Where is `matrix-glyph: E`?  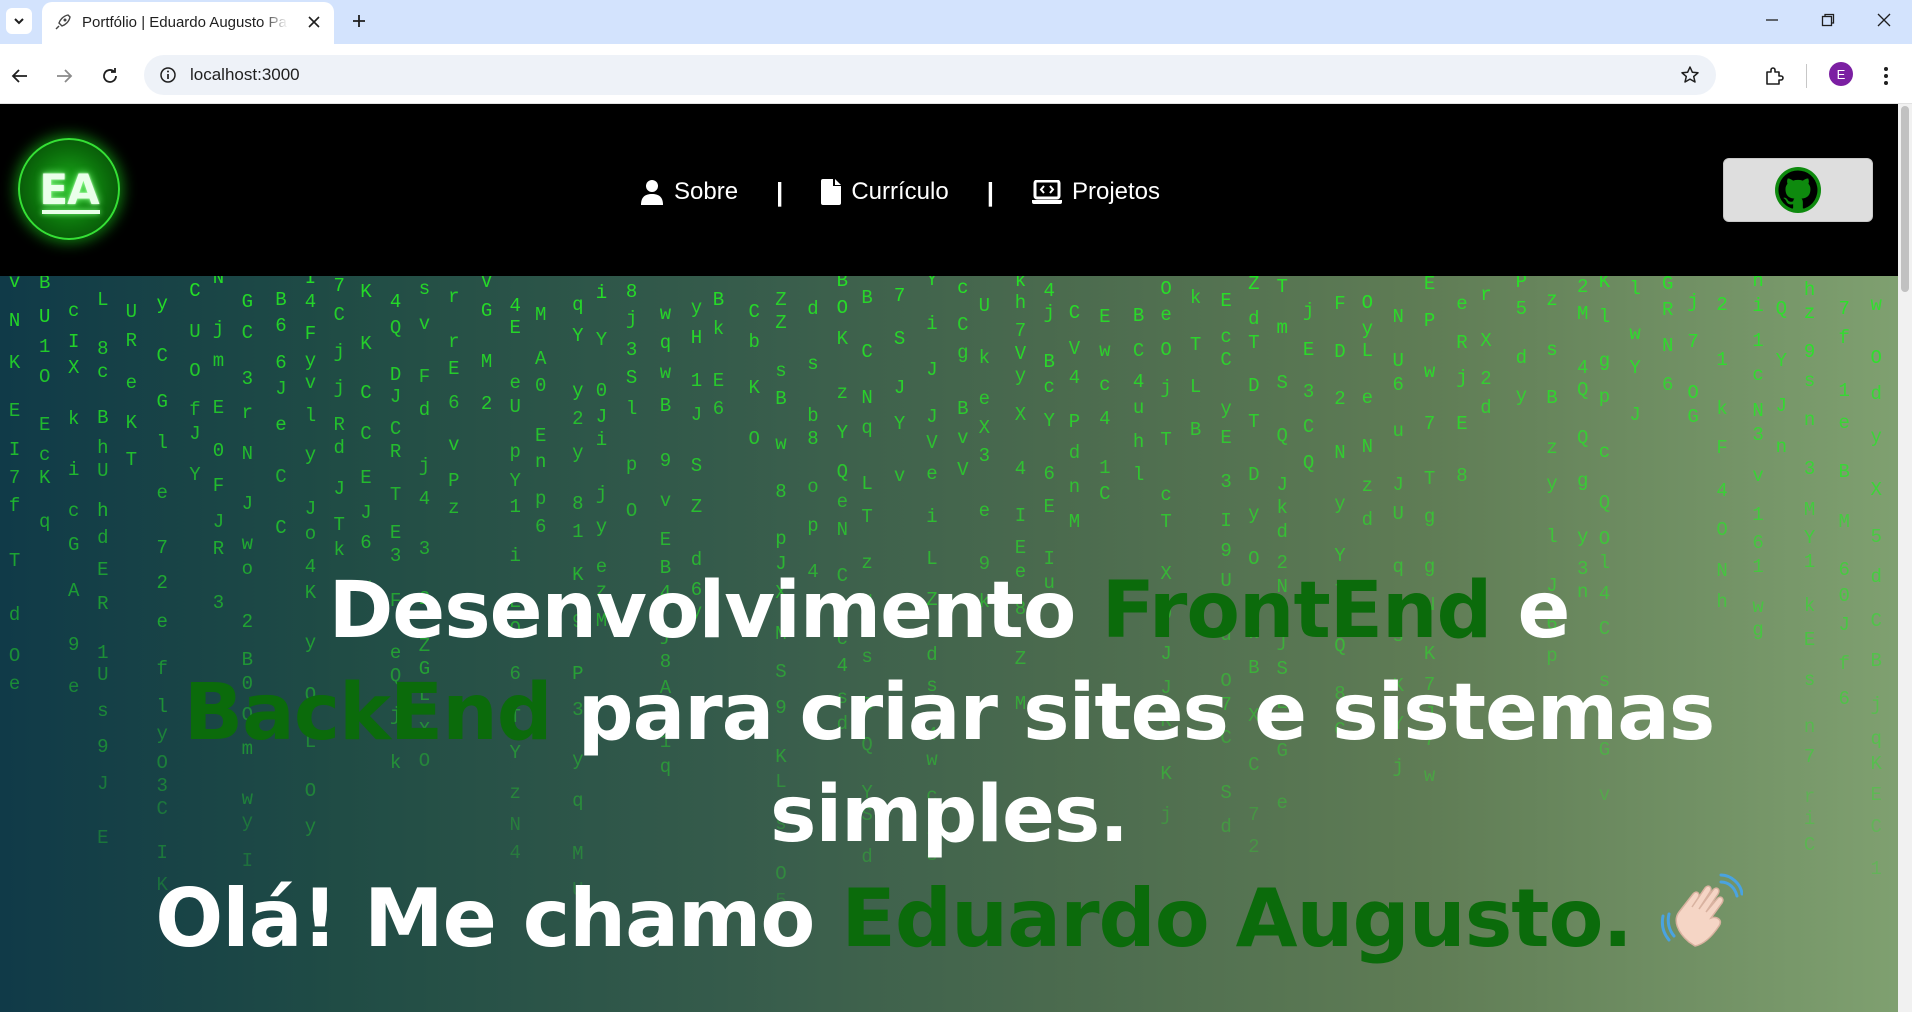
matrix-glyph: E is located at coordinates (1429, 286).